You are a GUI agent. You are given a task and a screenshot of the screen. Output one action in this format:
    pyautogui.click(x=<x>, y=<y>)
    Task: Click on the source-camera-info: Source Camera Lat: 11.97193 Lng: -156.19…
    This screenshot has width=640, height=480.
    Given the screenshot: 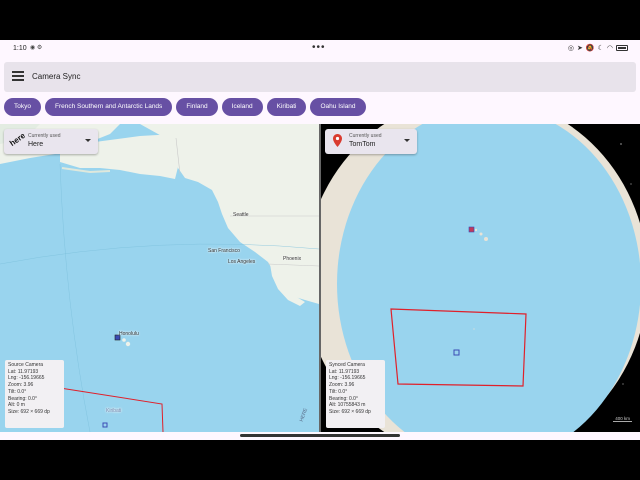 What is the action you would take?
    pyautogui.click(x=34, y=394)
    